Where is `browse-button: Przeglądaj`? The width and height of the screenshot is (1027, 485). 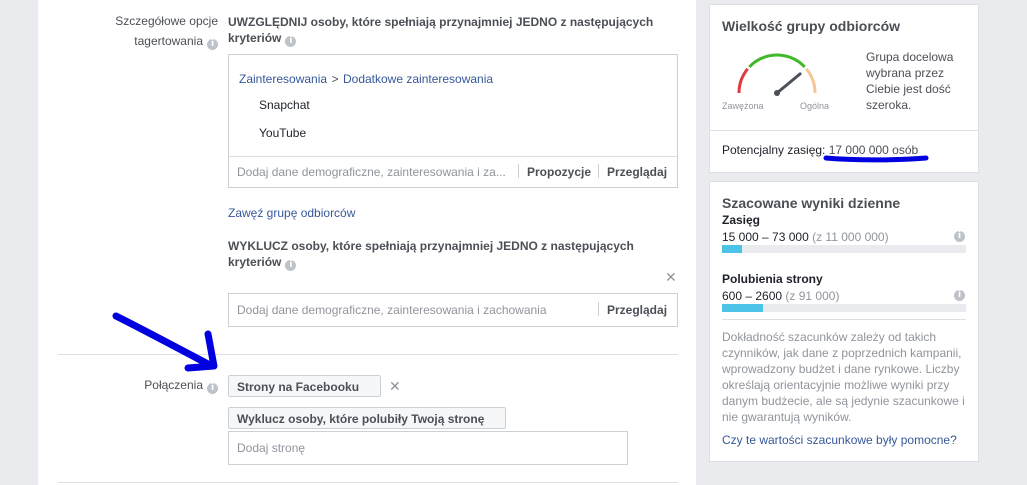
browse-button: Przeglądaj is located at coordinates (637, 172).